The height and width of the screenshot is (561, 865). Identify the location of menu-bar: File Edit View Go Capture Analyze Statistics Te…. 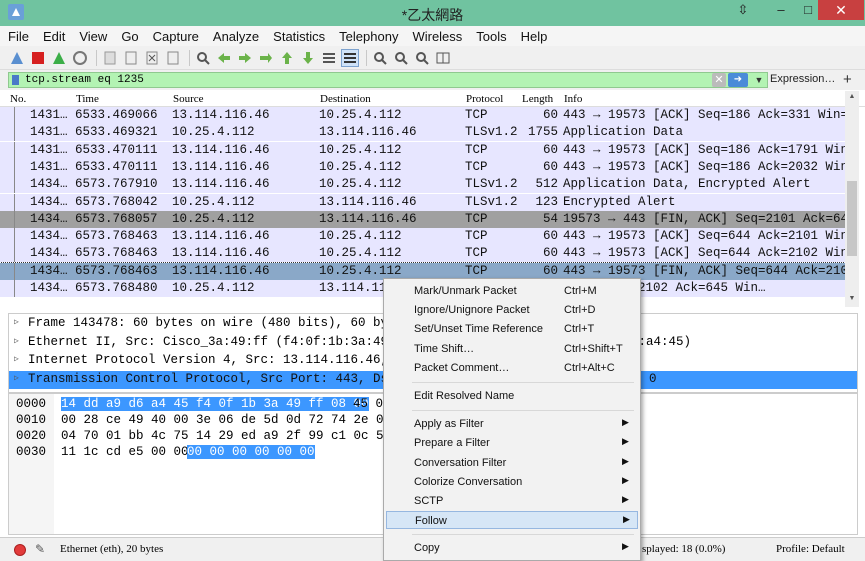
(432, 36).